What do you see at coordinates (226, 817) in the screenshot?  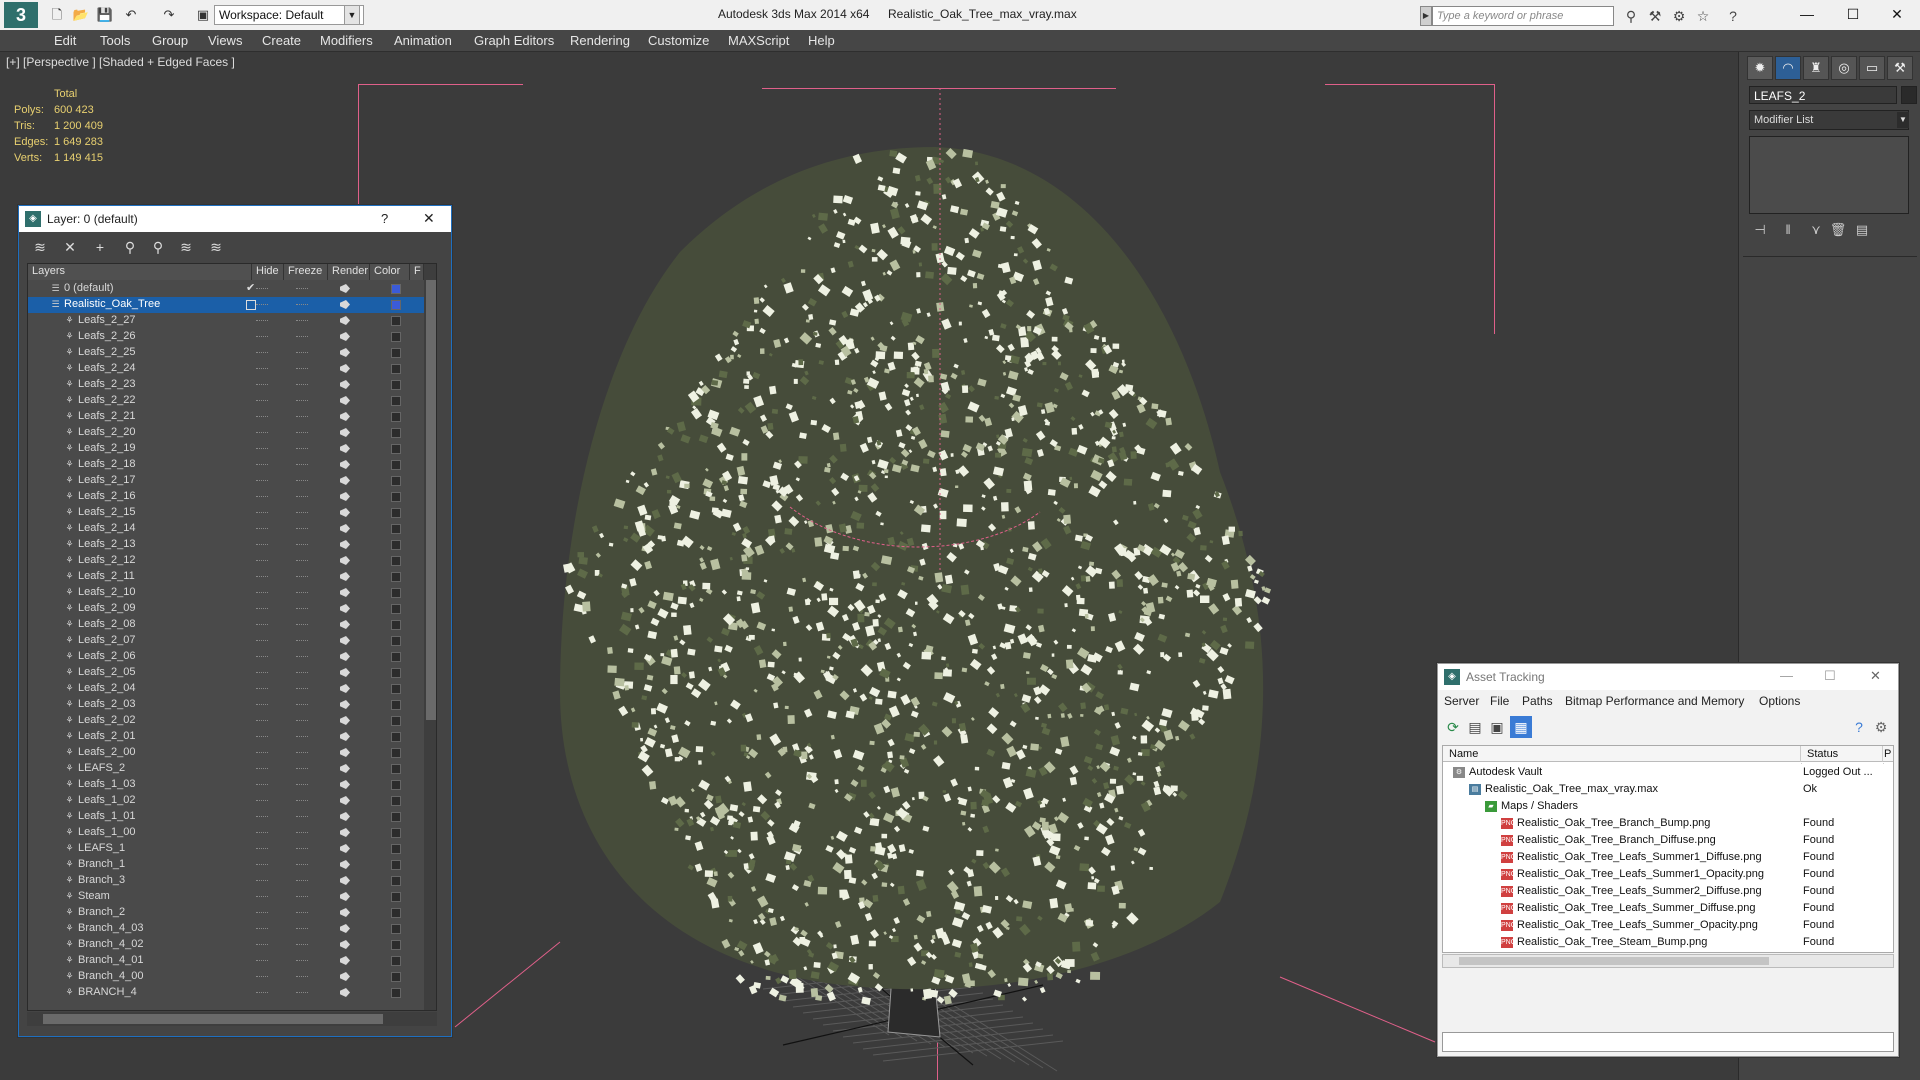 I see `layer-row: ⚘ Leafs_1_01` at bounding box center [226, 817].